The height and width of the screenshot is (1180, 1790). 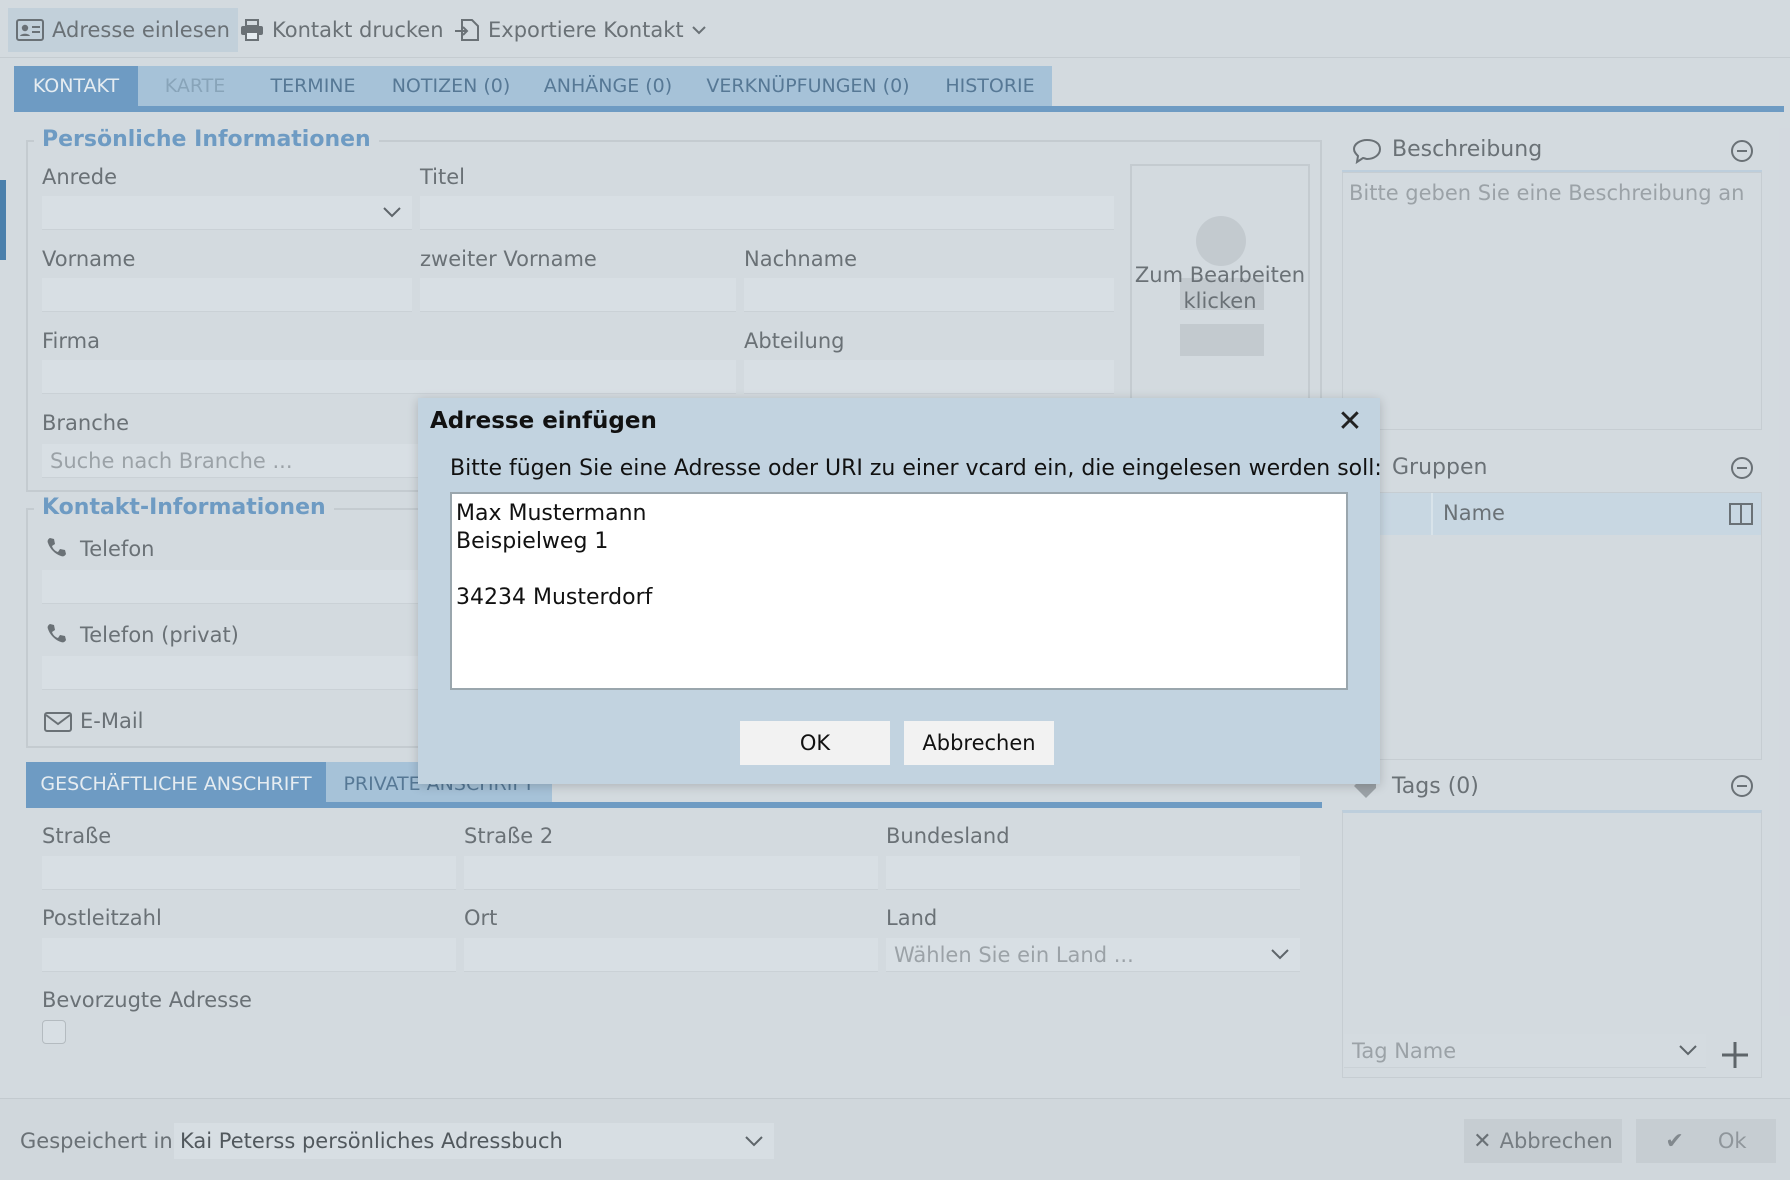 I want to click on address-textarea, so click(x=899, y=591).